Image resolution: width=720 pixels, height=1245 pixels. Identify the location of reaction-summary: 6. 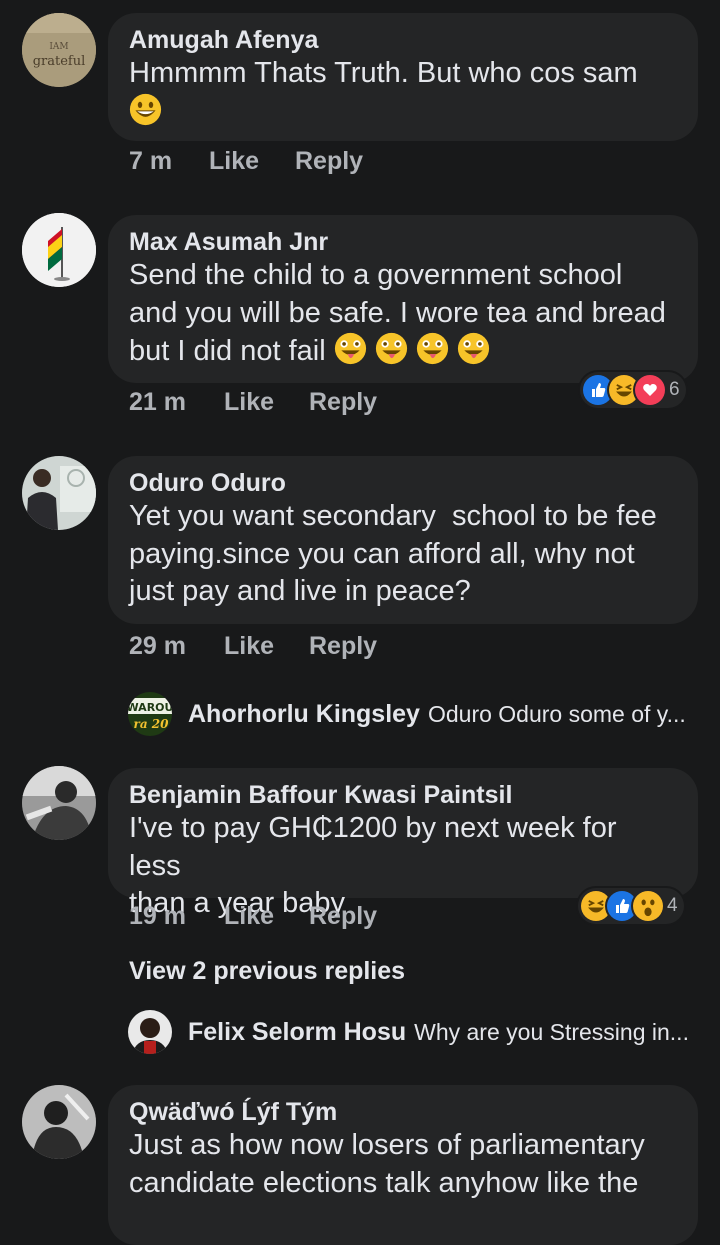
(633, 390).